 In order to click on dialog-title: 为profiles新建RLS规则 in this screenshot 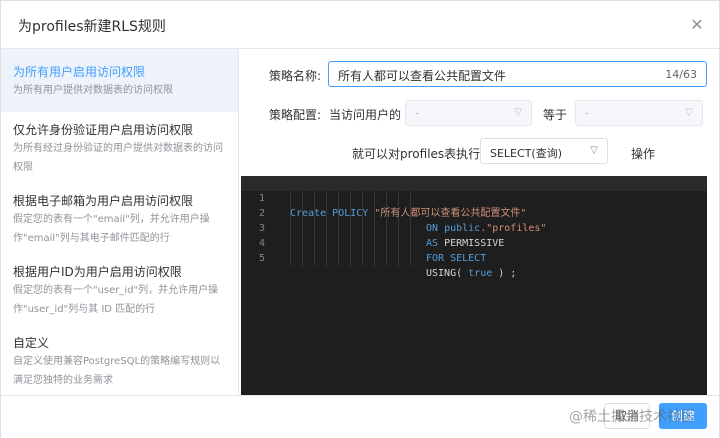, I will do `click(92, 27)`.